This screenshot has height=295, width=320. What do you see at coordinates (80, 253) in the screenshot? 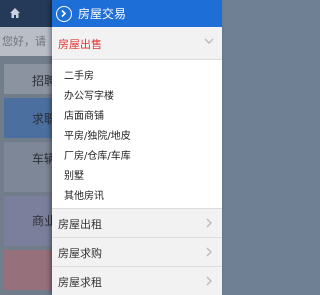
I see `section-label: 房屋求购` at bounding box center [80, 253].